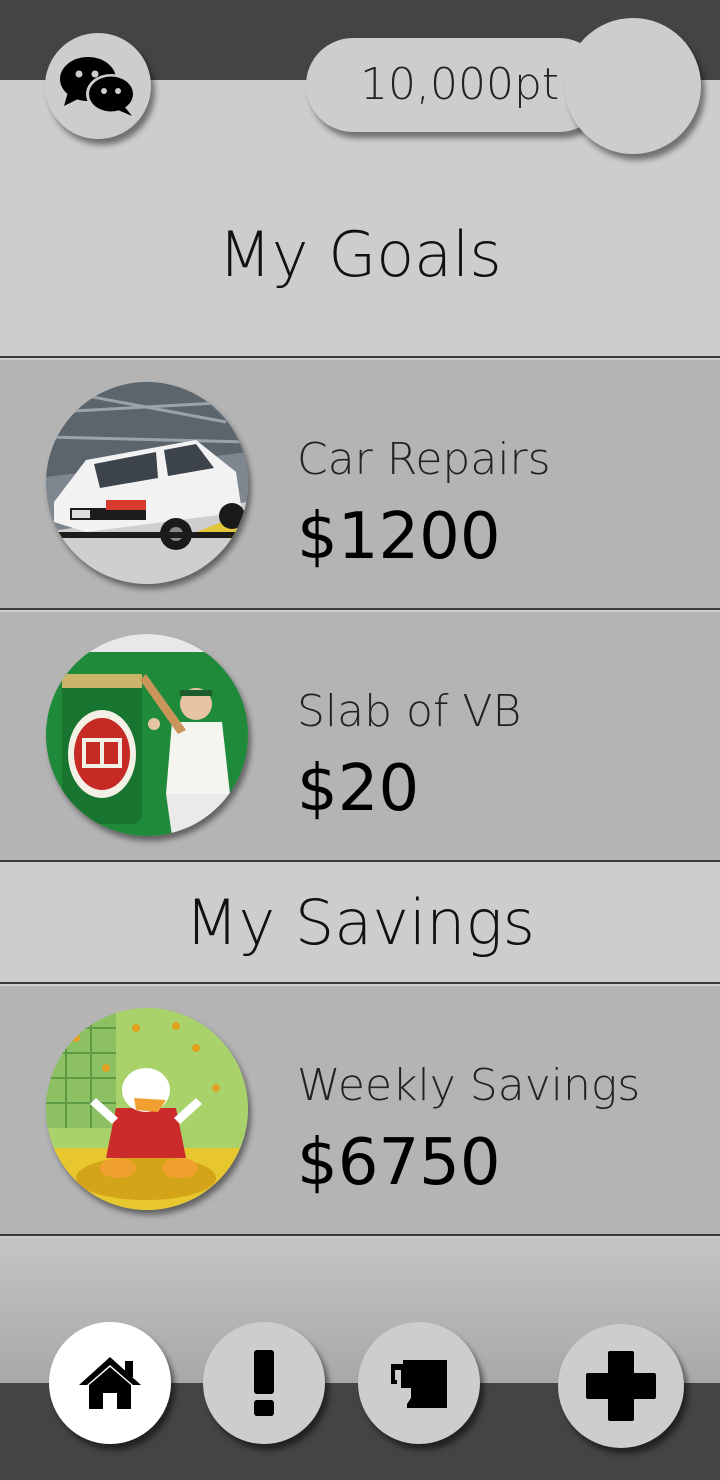 This screenshot has width=720, height=1480. I want to click on car-thumbnail, so click(147, 483).